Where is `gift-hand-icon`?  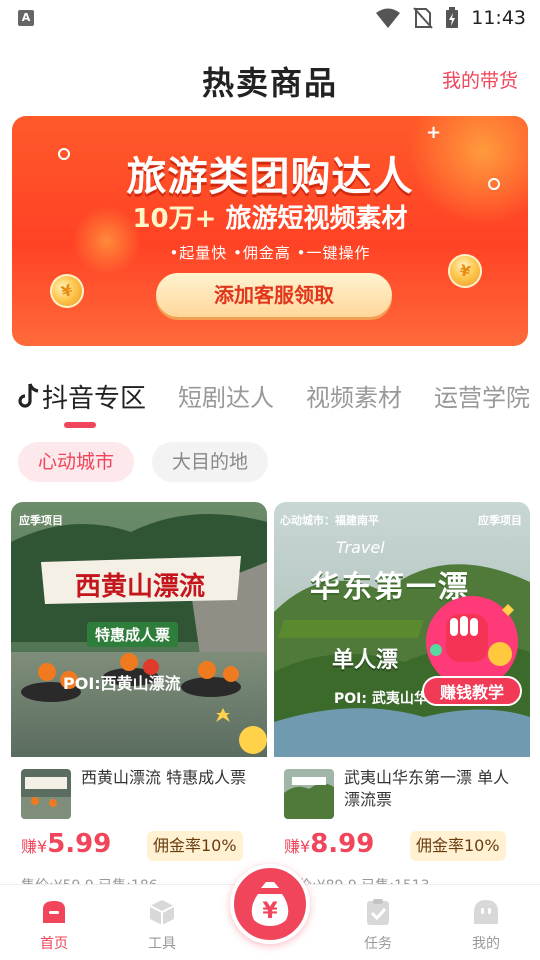
gift-hand-icon is located at coordinates (472, 642).